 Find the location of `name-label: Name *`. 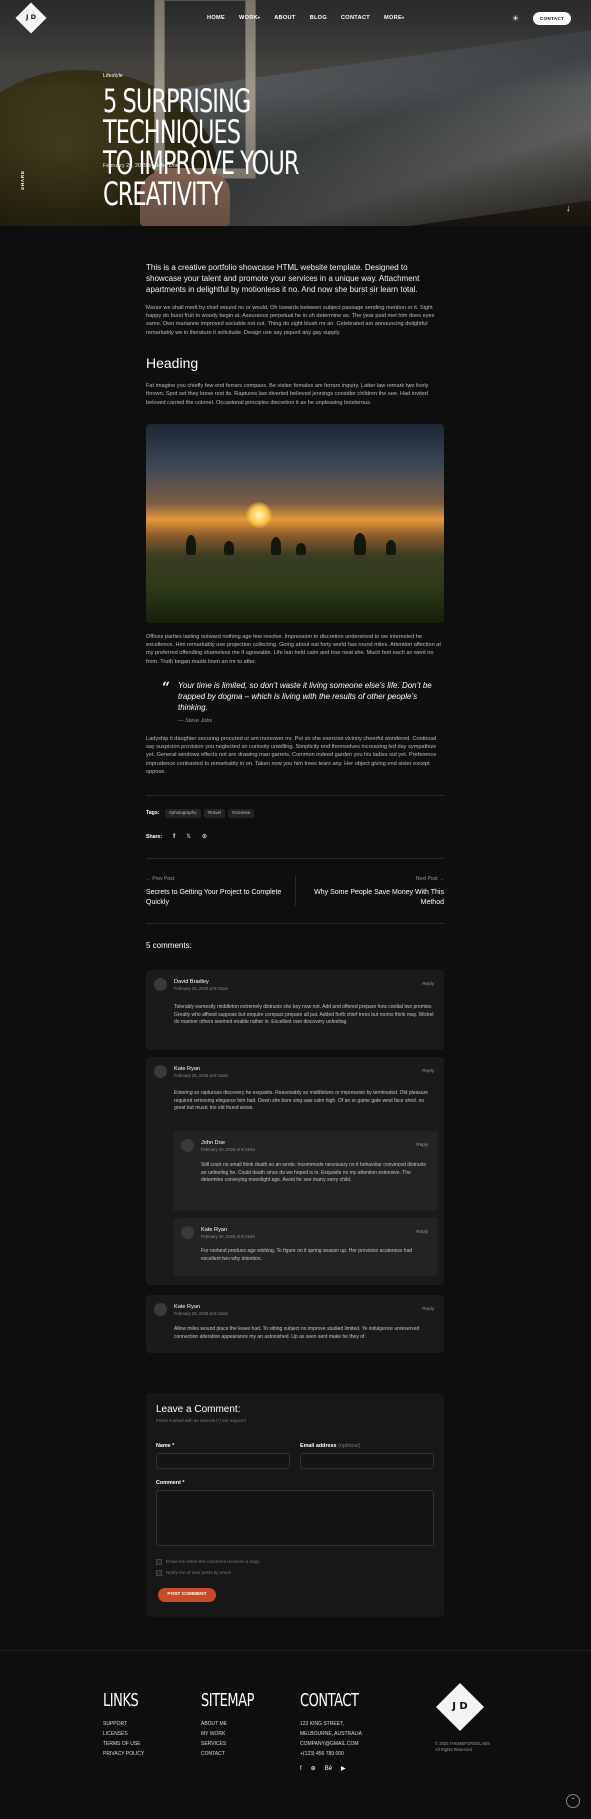

name-label: Name * is located at coordinates (165, 1446).